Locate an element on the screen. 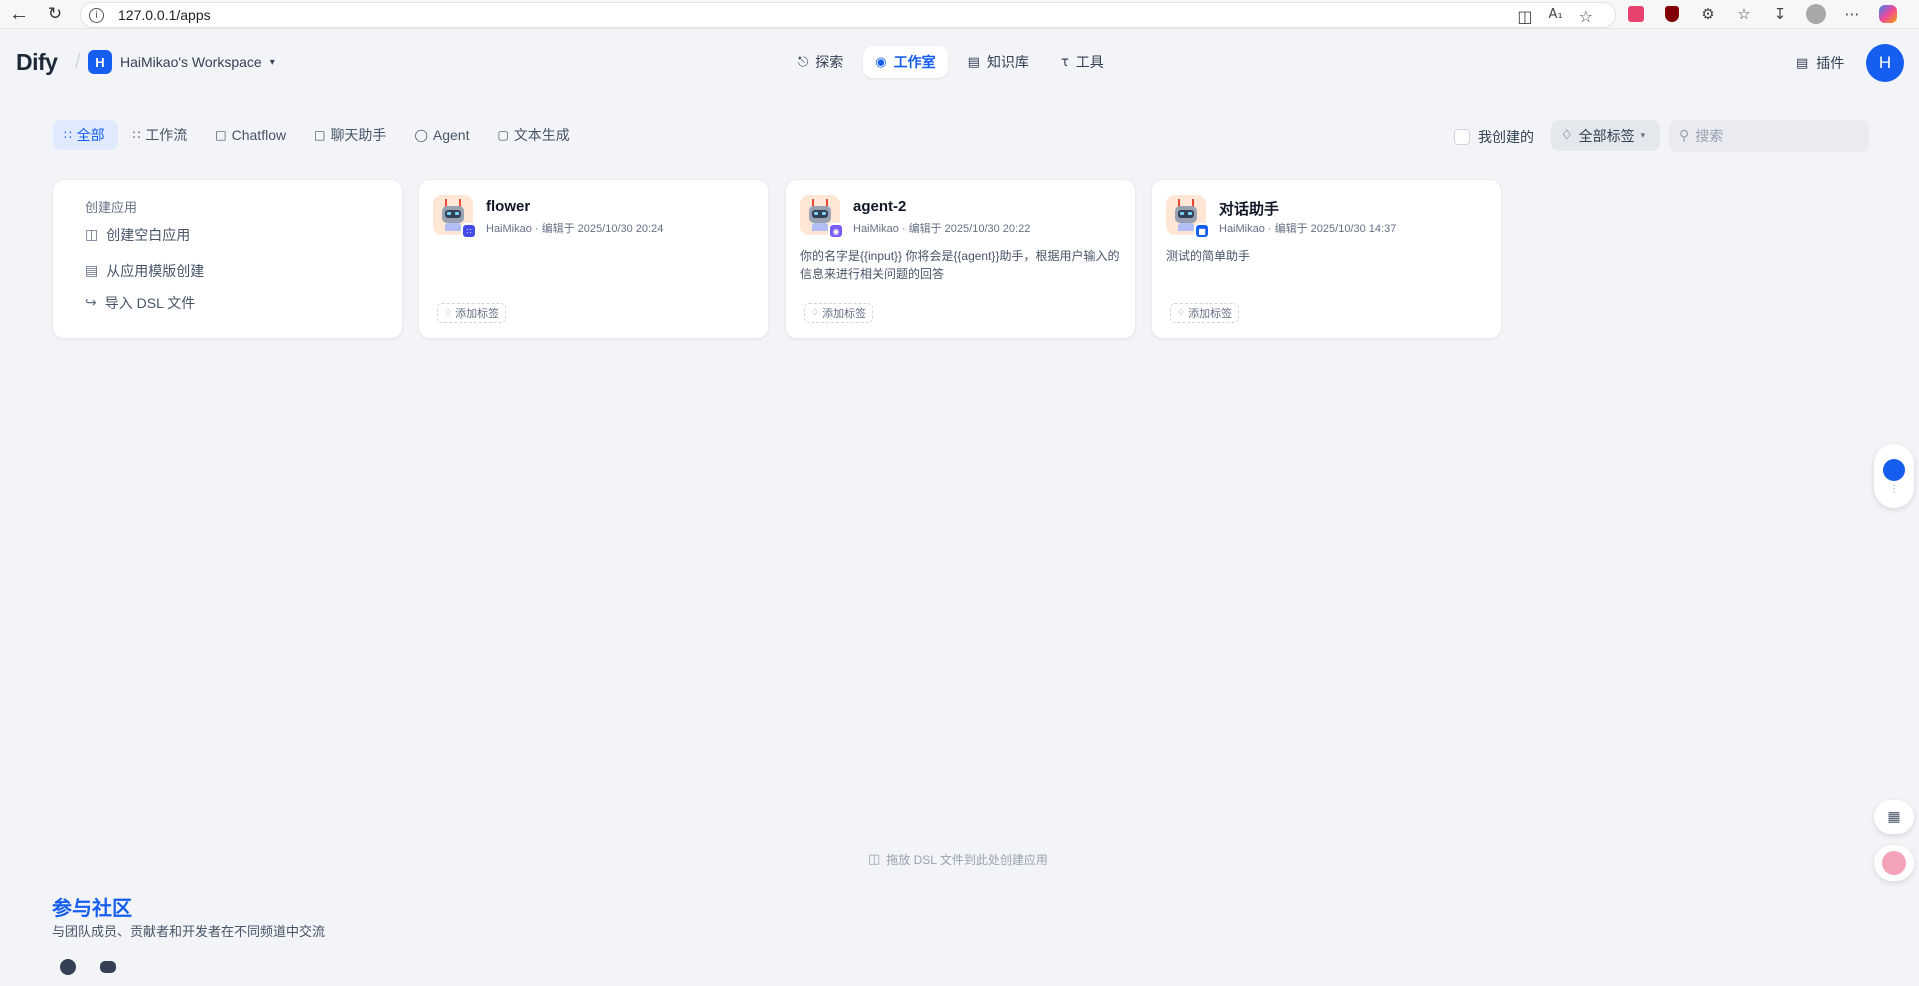  tab-chatflow: □ Chatflow is located at coordinates (251, 135).